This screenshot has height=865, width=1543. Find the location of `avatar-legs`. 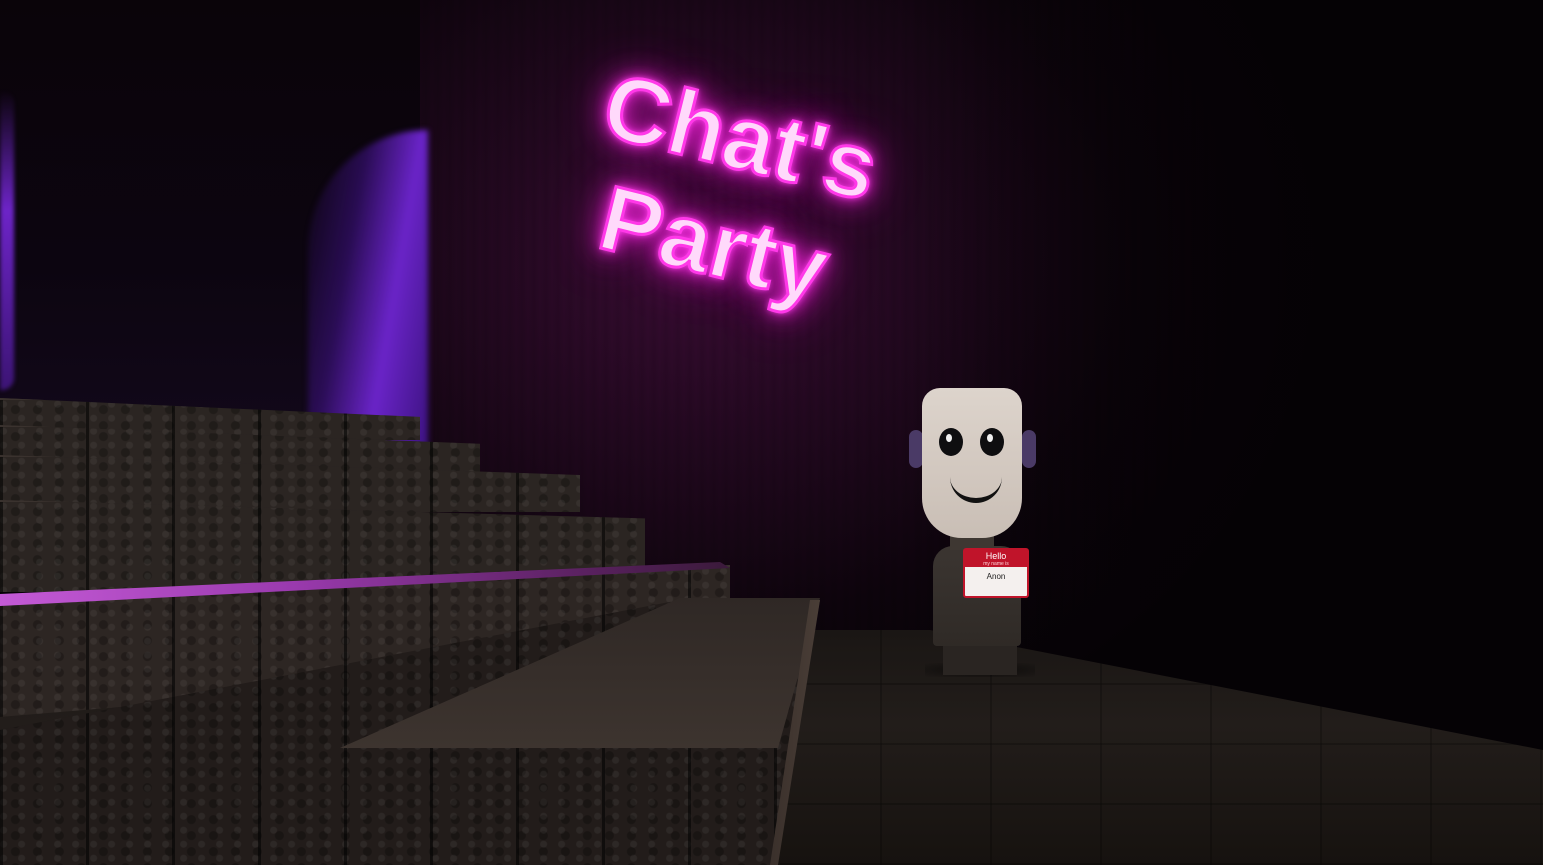

avatar-legs is located at coordinates (980, 659).